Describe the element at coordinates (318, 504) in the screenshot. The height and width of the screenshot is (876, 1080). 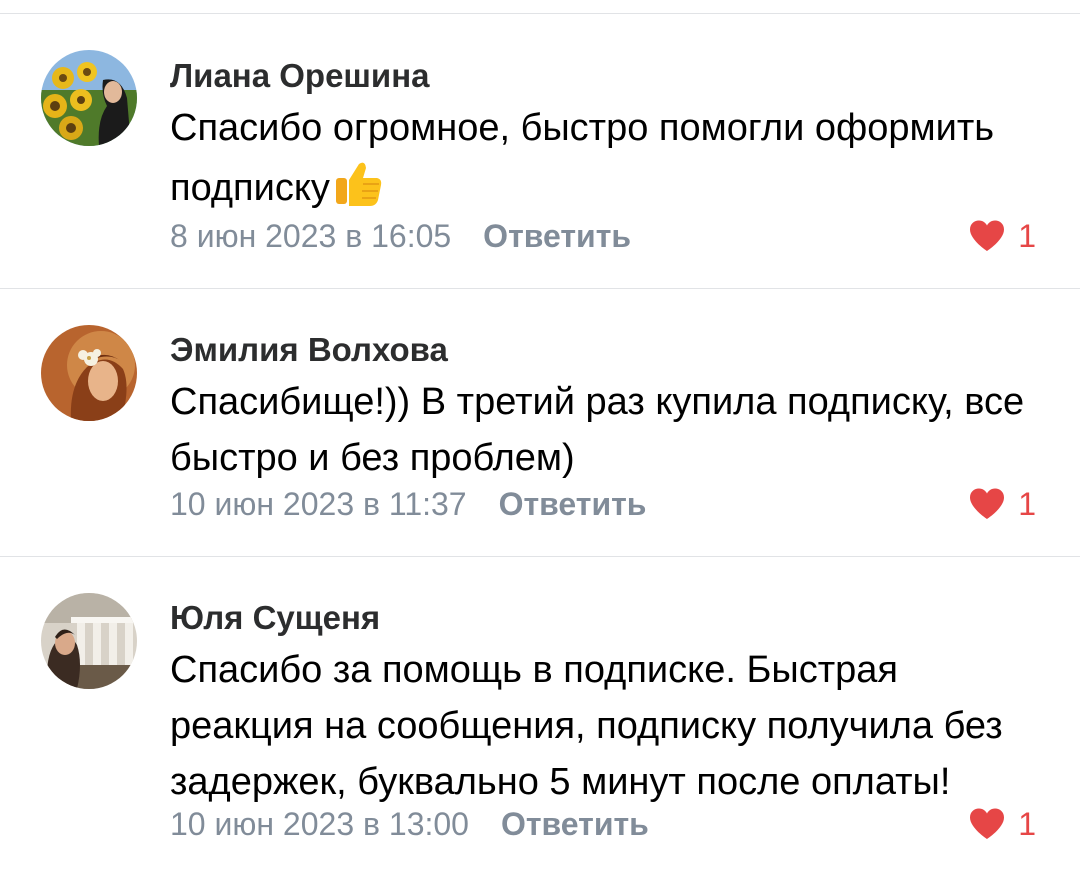
I see `comment-date: 10 июн 2023 в 11:37` at that location.